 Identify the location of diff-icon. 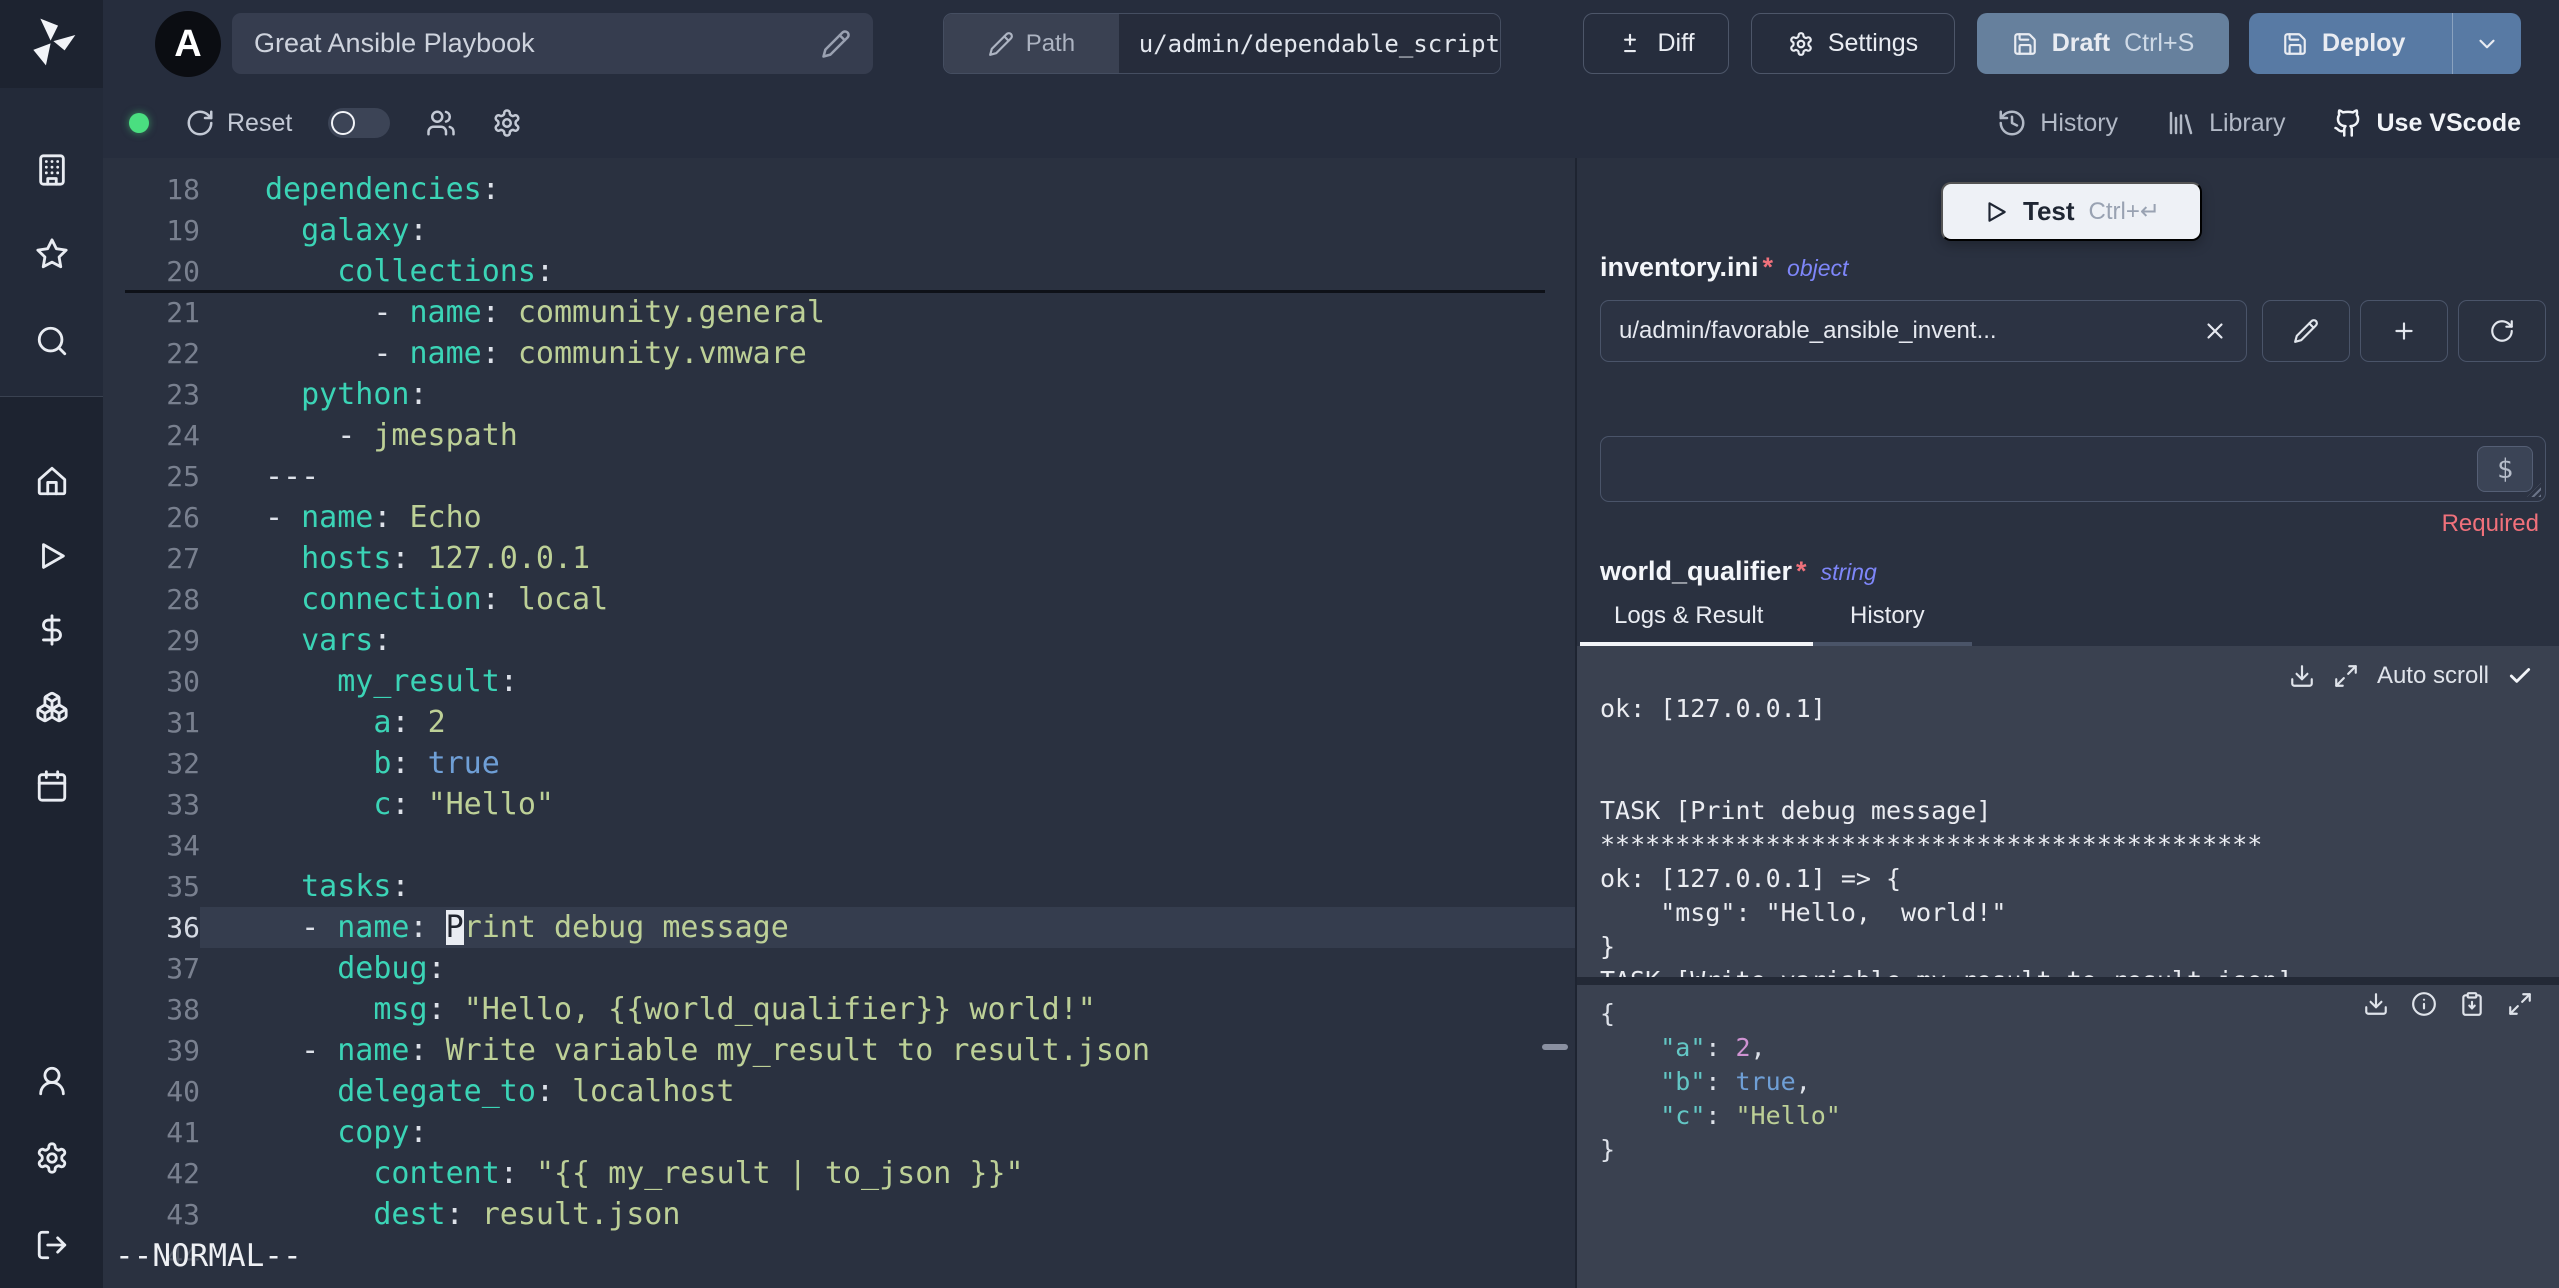
(1630, 44).